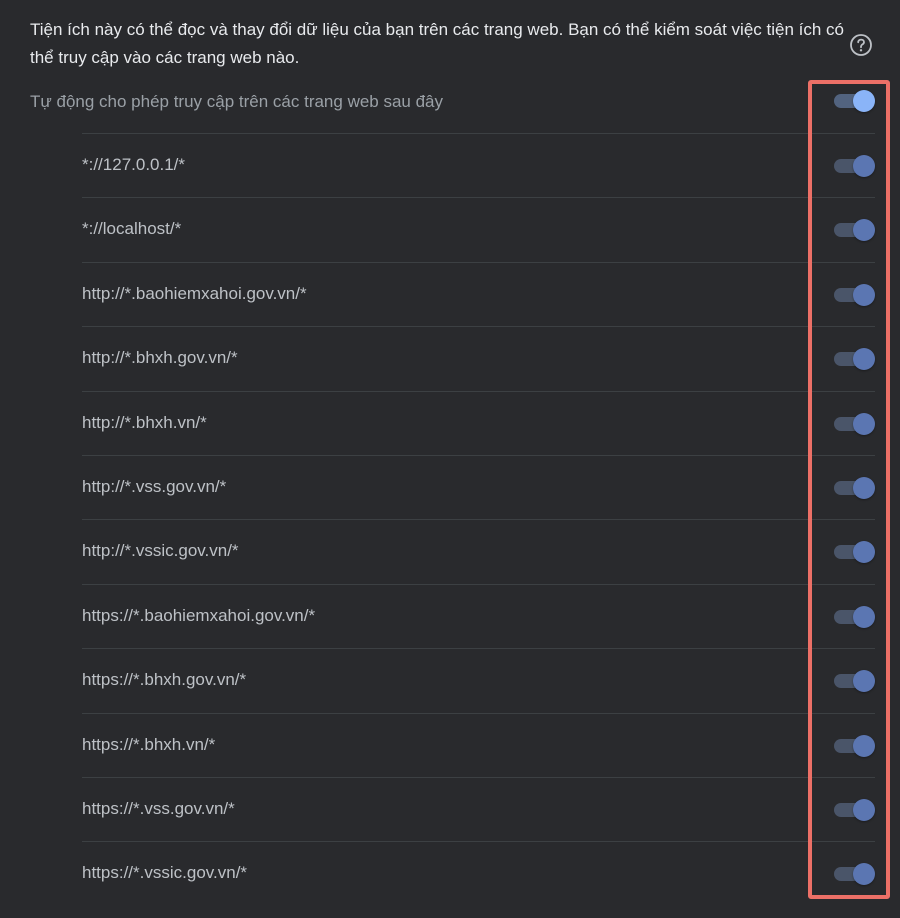 This screenshot has width=900, height=918. I want to click on site-pattern-label: http://*.vssic.gov.vn/*, so click(160, 551).